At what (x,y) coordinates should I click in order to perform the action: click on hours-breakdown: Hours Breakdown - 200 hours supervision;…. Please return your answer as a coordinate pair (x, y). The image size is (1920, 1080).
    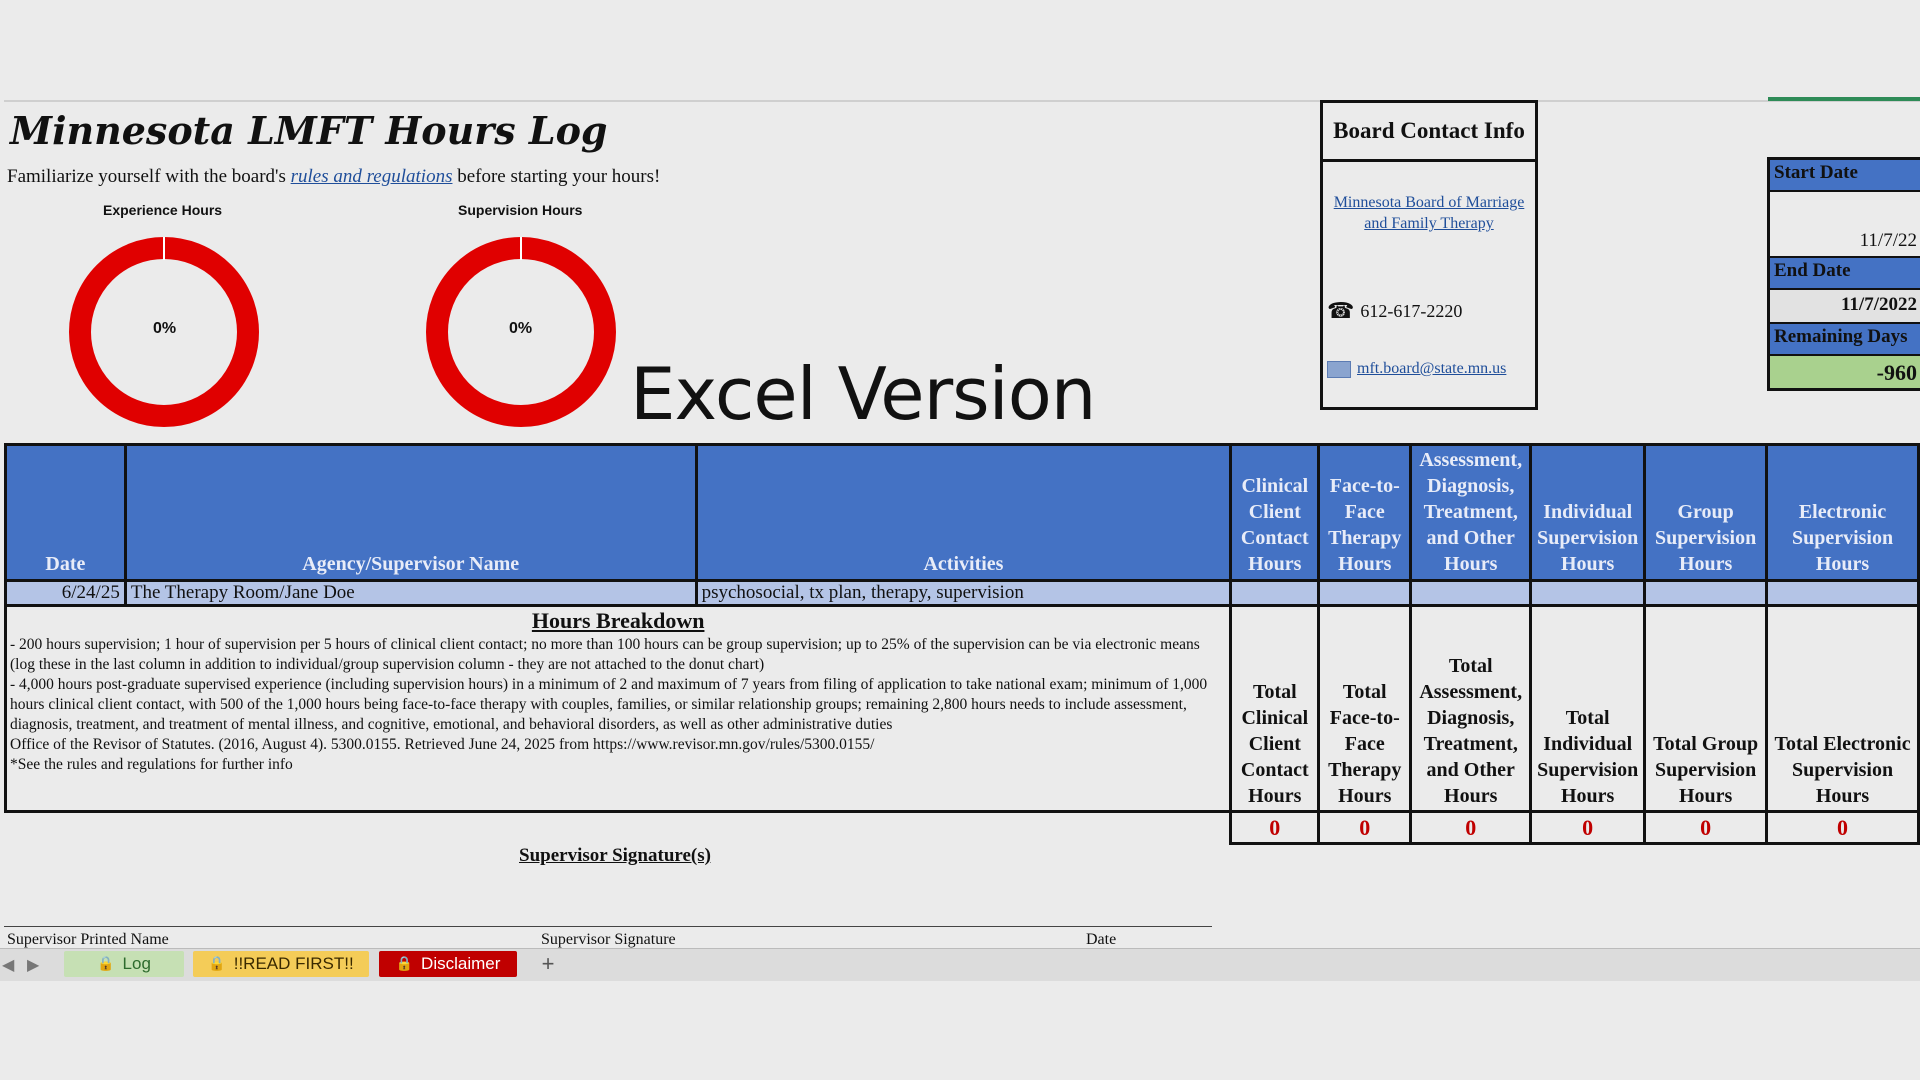
    Looking at the image, I should click on (618, 708).